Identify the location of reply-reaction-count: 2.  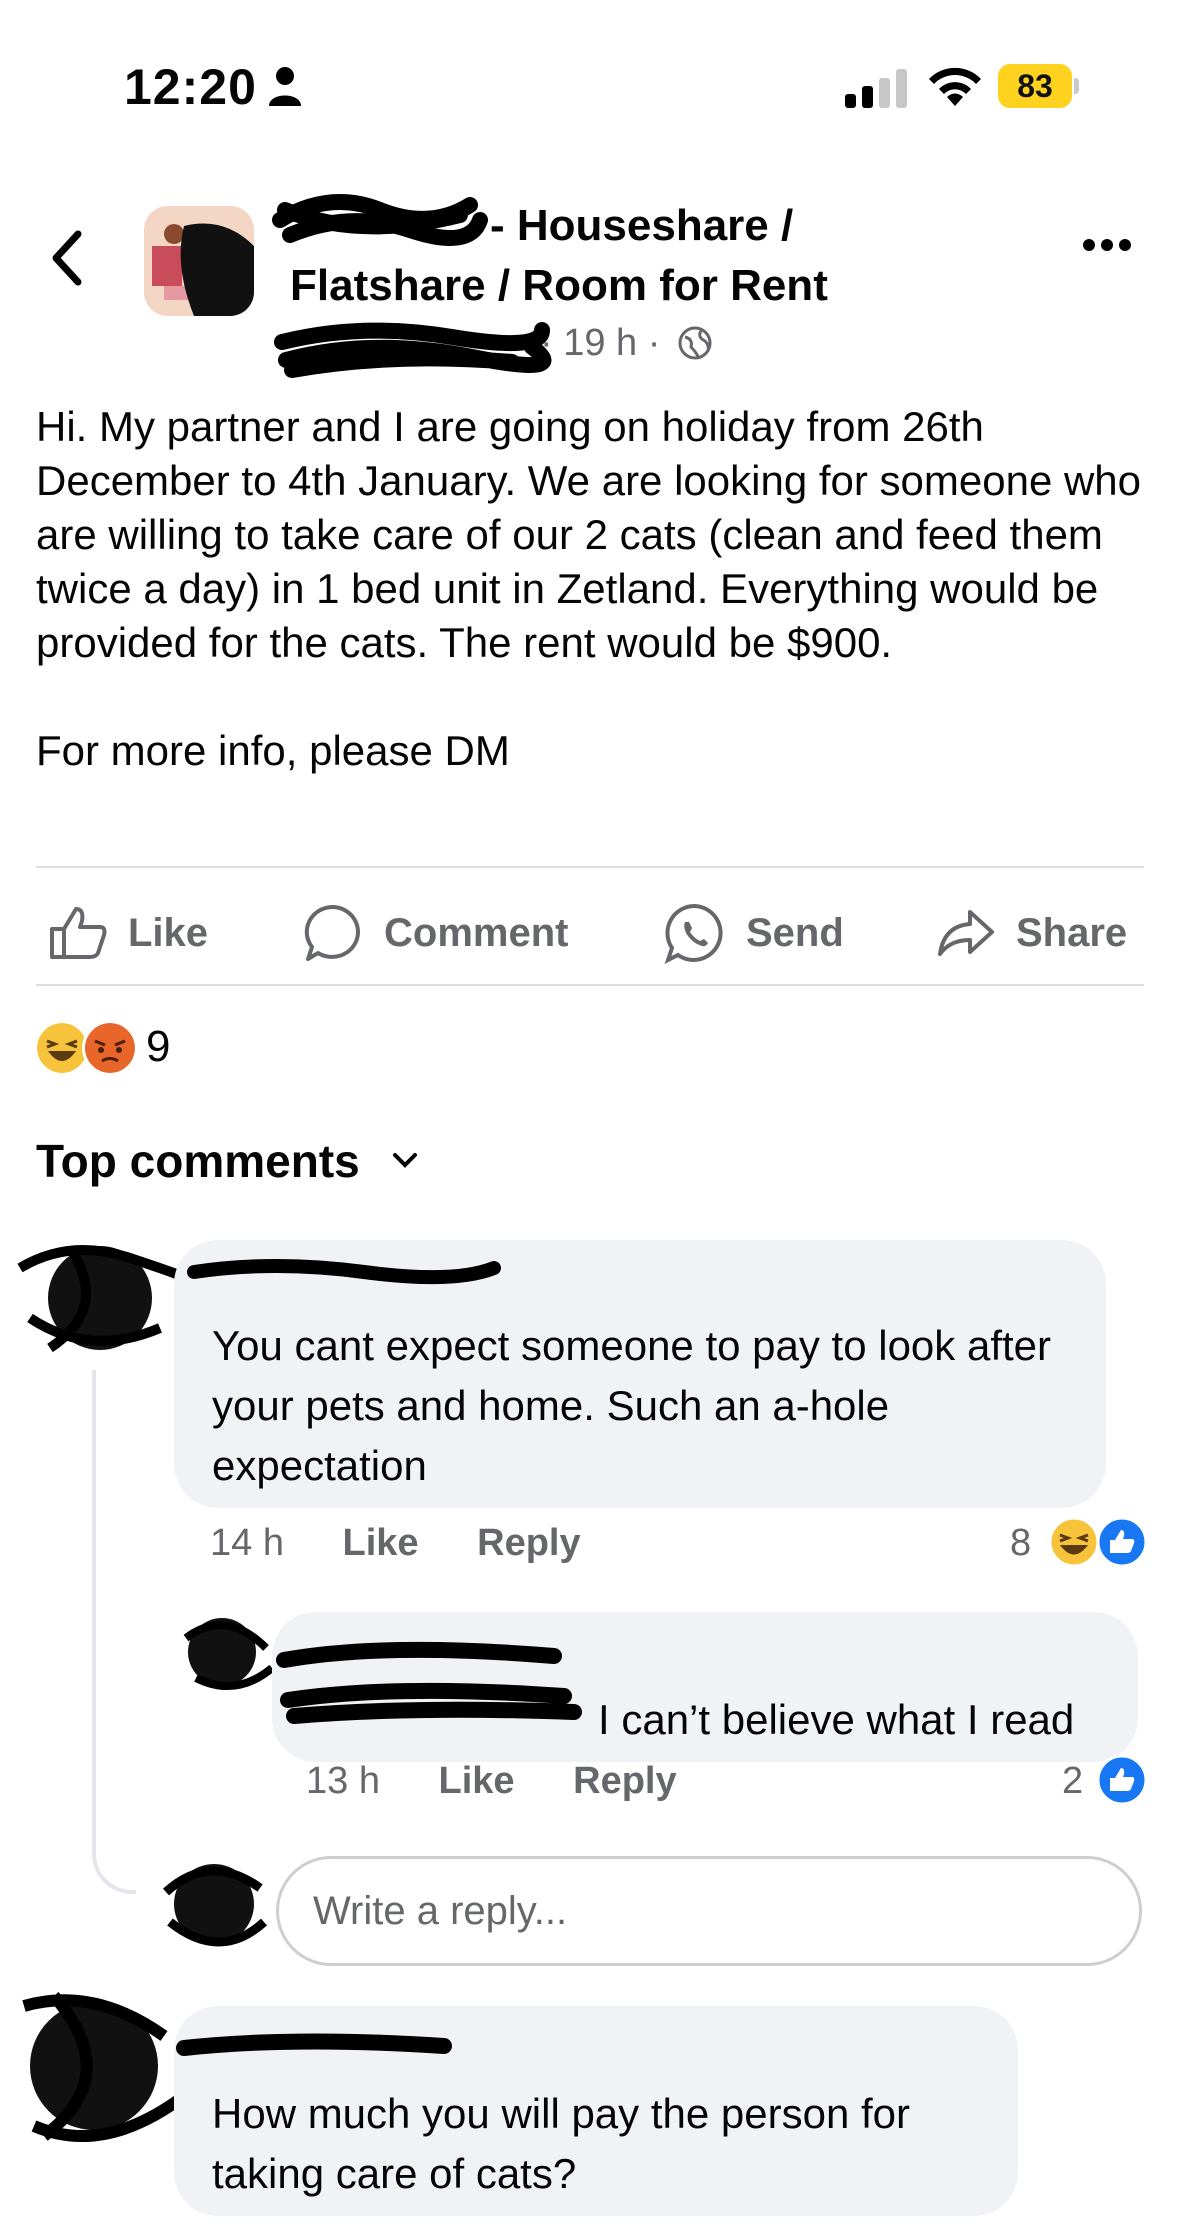
(1072, 1781).